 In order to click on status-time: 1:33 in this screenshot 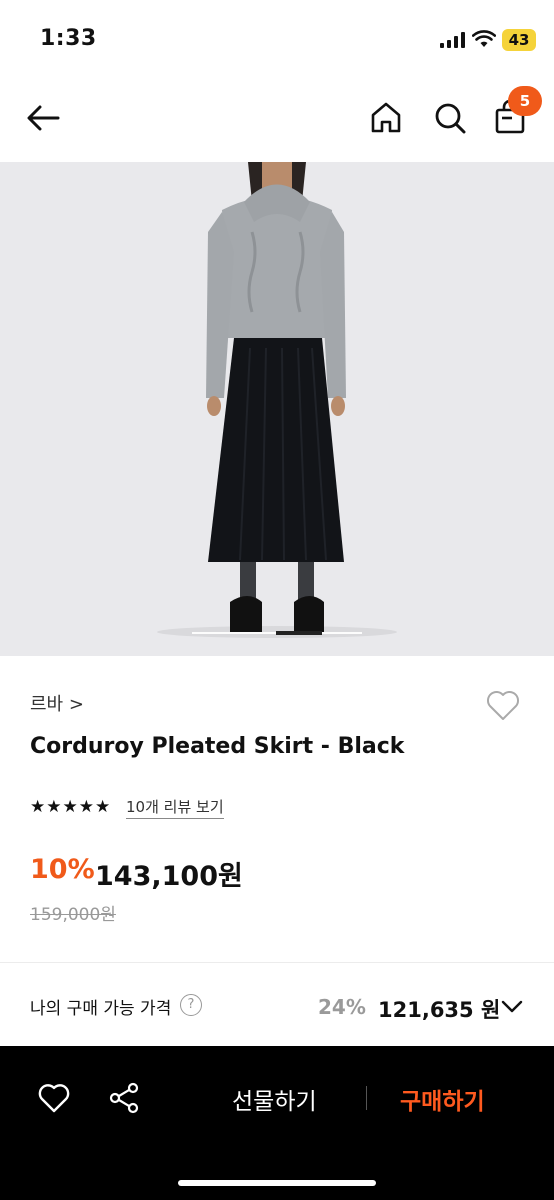, I will do `click(68, 38)`.